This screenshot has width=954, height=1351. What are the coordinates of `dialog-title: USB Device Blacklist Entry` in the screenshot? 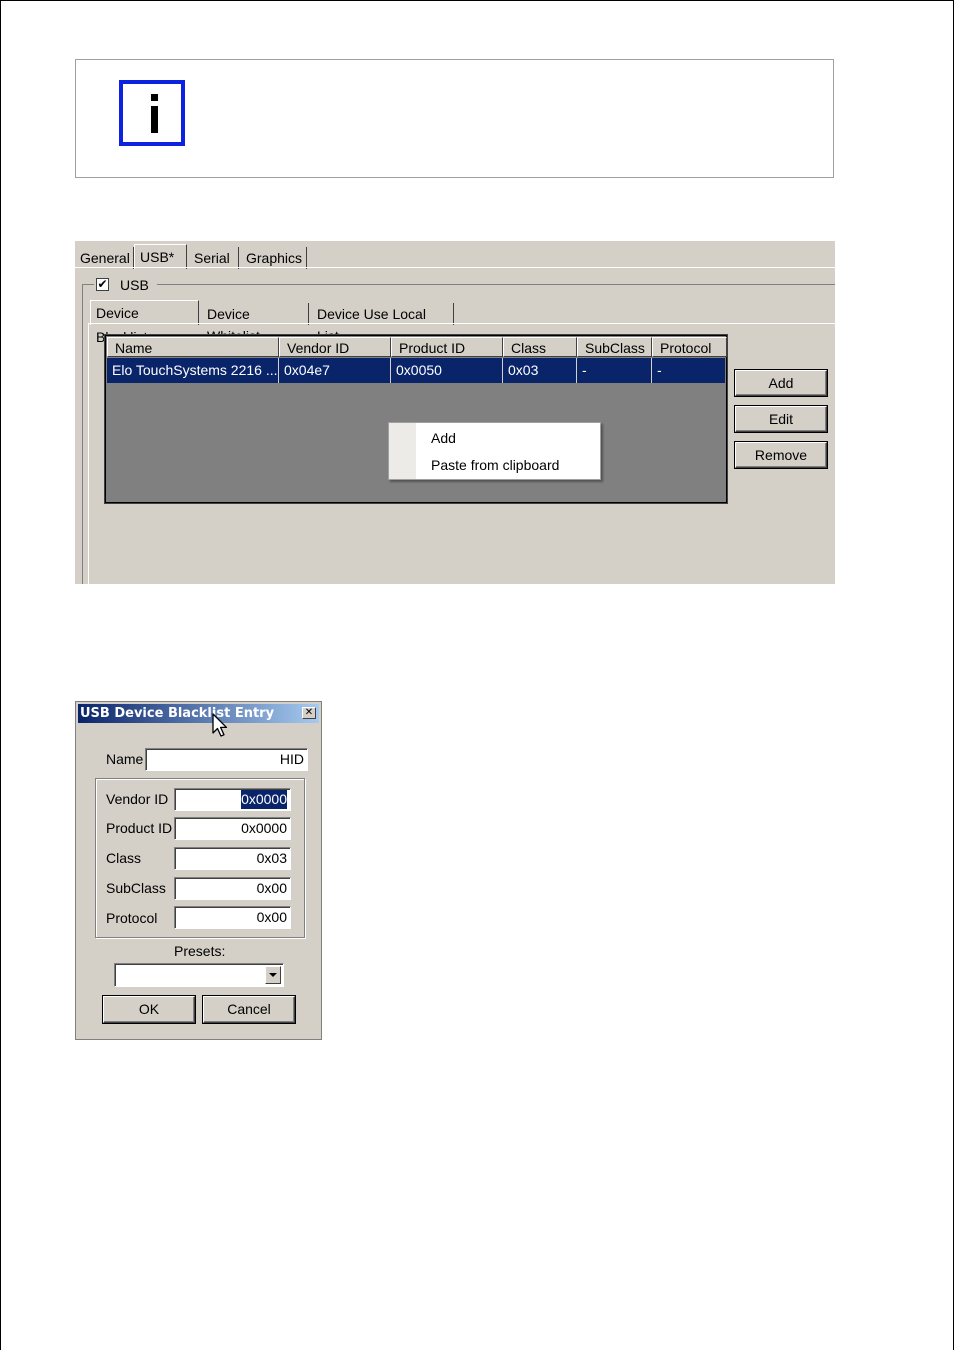 It's located at (177, 713).